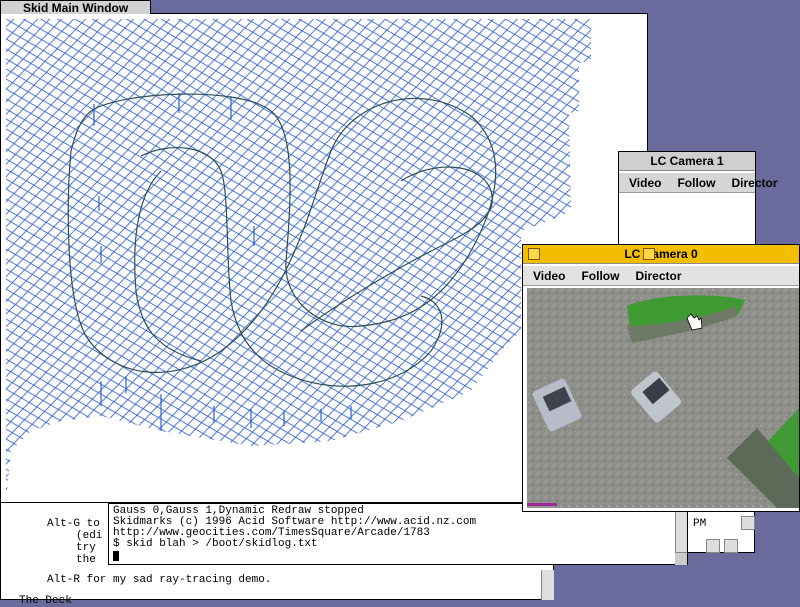 This screenshot has height=607, width=800. What do you see at coordinates (731, 546) in the screenshot?
I see `bg-panel-scroll-right` at bounding box center [731, 546].